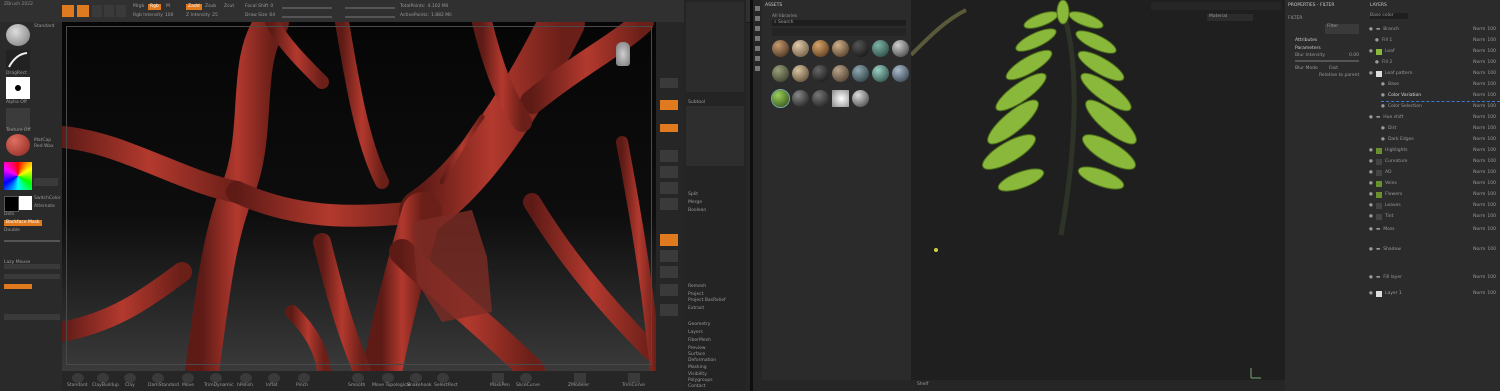  I want to click on palette-remesh: Remesh, so click(697, 287).